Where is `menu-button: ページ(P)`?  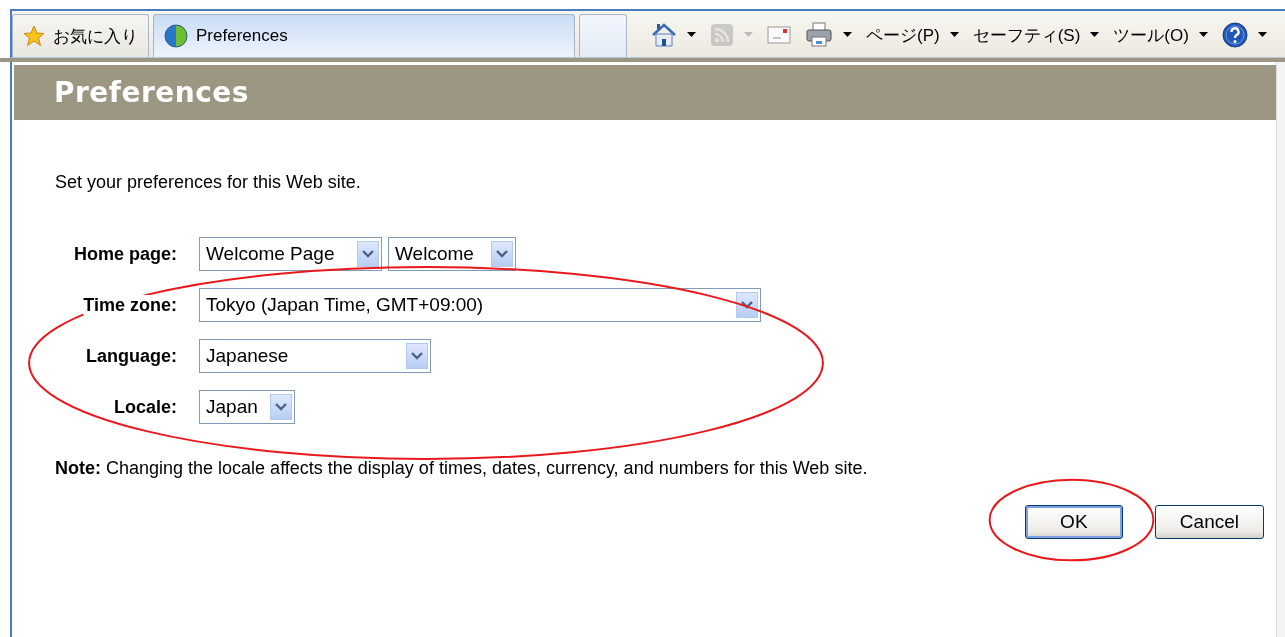 menu-button: ページ(P) is located at coordinates (903, 35).